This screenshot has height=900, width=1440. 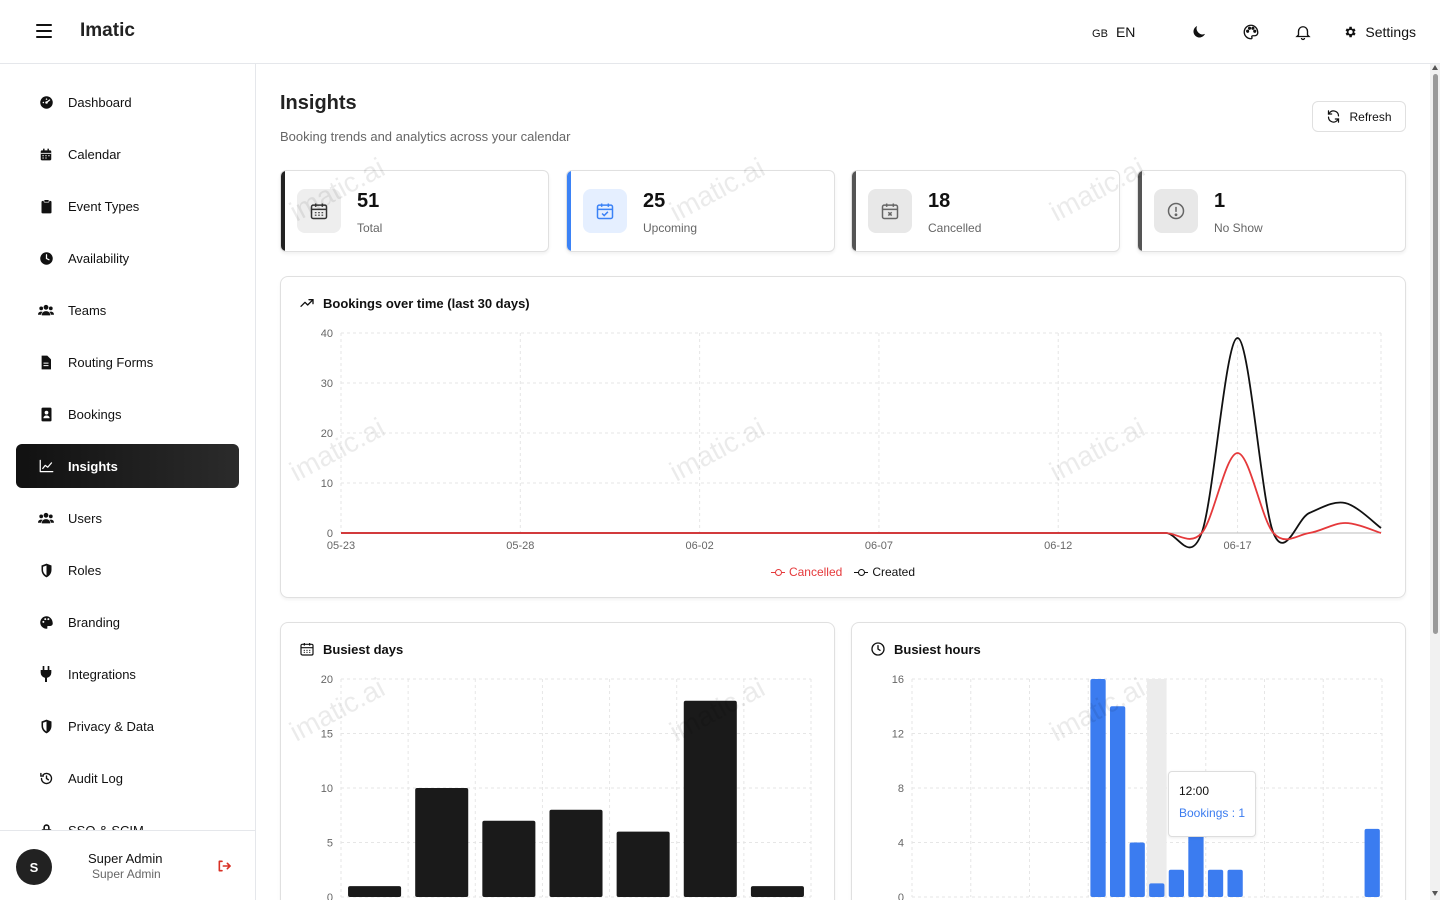 What do you see at coordinates (566, 787) in the screenshot?
I see `busiest-days-chart: 0 5 10 15 20` at bounding box center [566, 787].